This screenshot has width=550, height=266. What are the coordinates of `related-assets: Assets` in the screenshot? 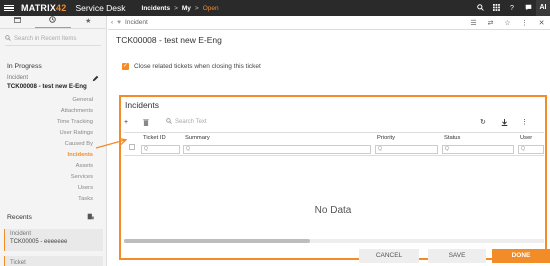 It's located at (75, 166).